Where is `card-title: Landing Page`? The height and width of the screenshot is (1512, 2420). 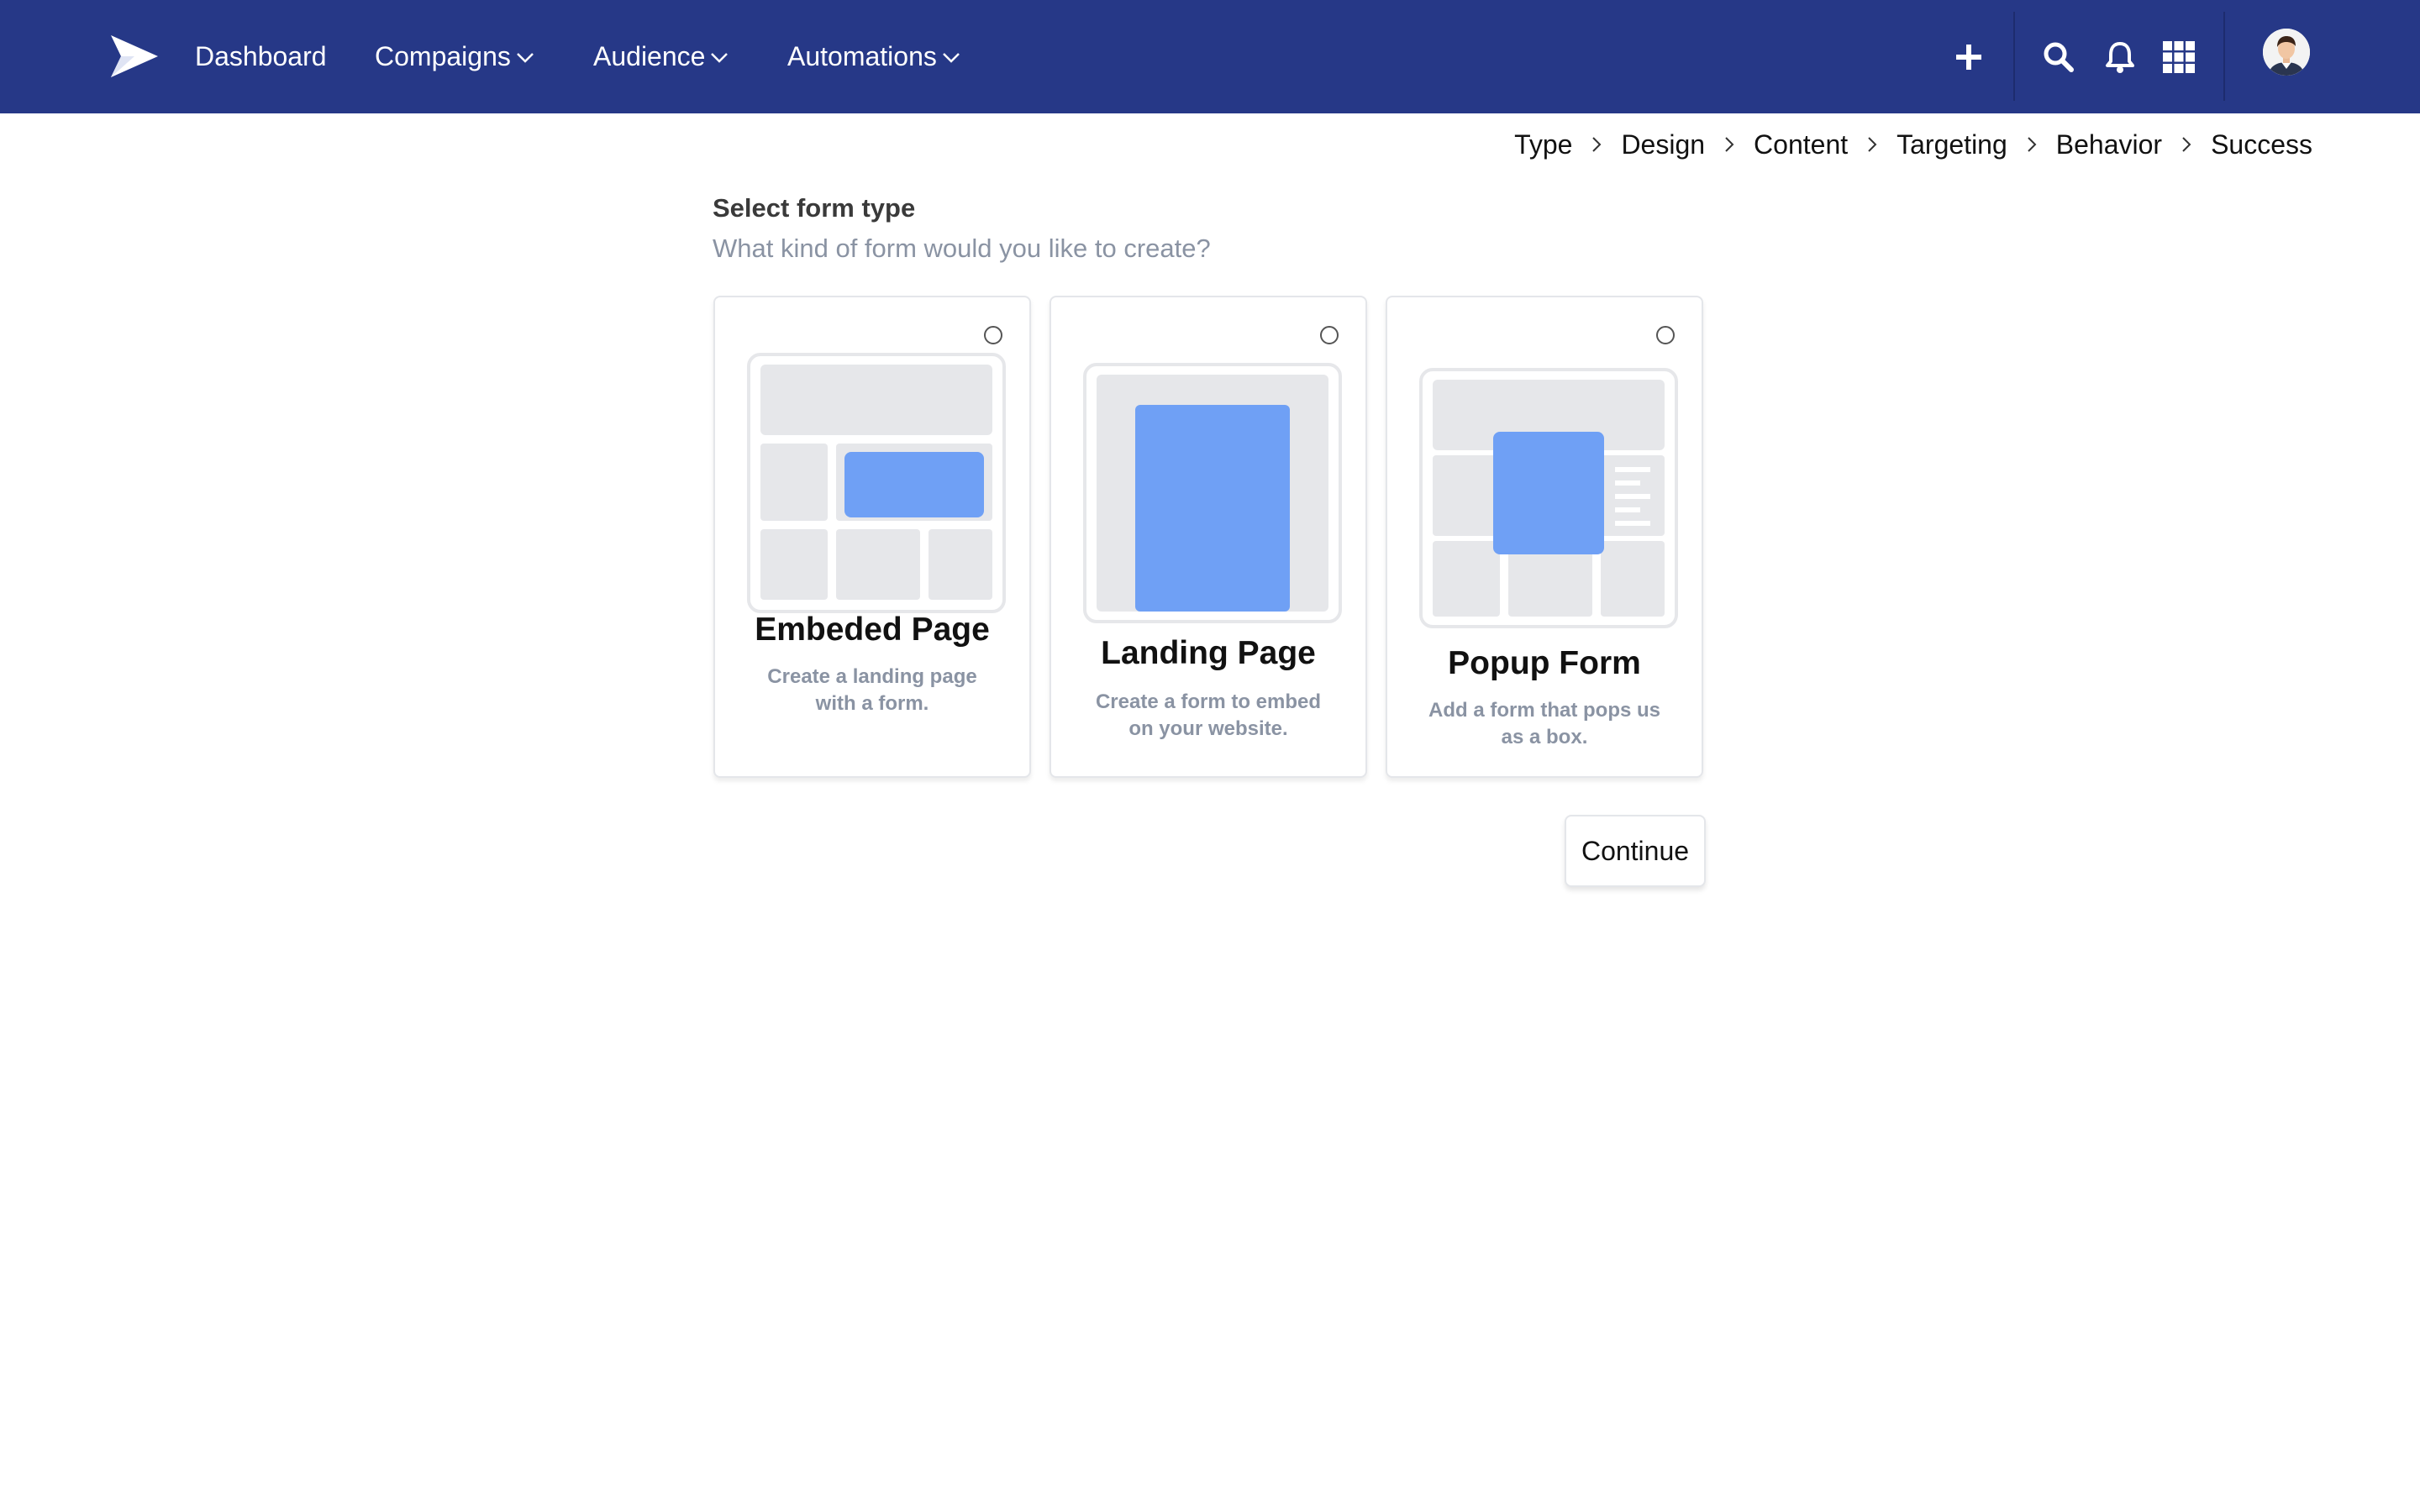
card-title: Landing Page is located at coordinates (1208, 653).